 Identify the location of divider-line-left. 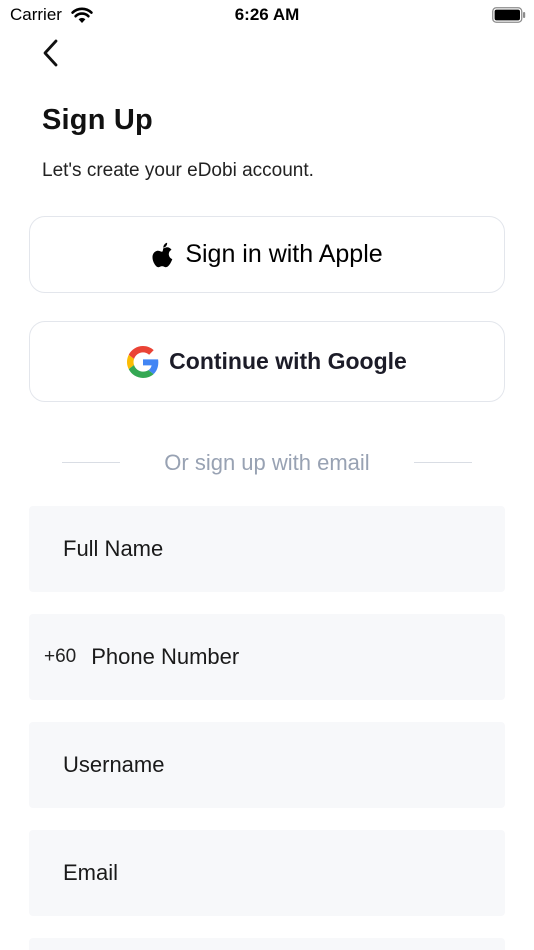
(91, 462).